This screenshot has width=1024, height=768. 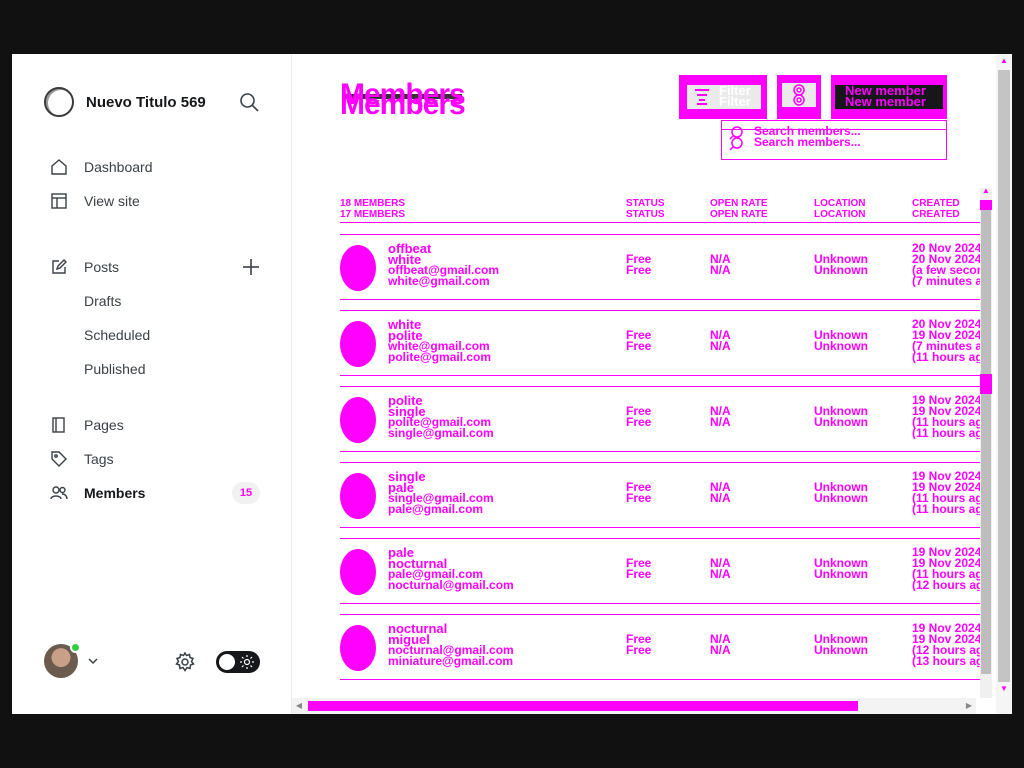 What do you see at coordinates (59, 267) in the screenshot?
I see `edit-icon` at bounding box center [59, 267].